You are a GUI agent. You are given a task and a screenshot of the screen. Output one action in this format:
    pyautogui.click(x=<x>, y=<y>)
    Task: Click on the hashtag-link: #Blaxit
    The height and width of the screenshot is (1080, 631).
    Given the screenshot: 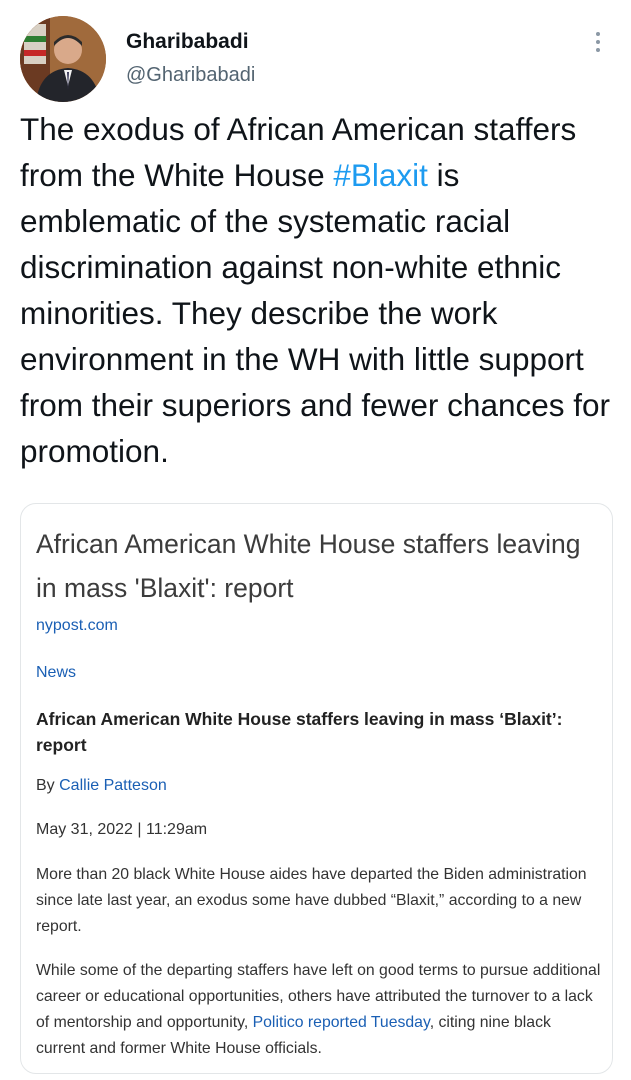 What is the action you would take?
    pyautogui.click(x=380, y=175)
    